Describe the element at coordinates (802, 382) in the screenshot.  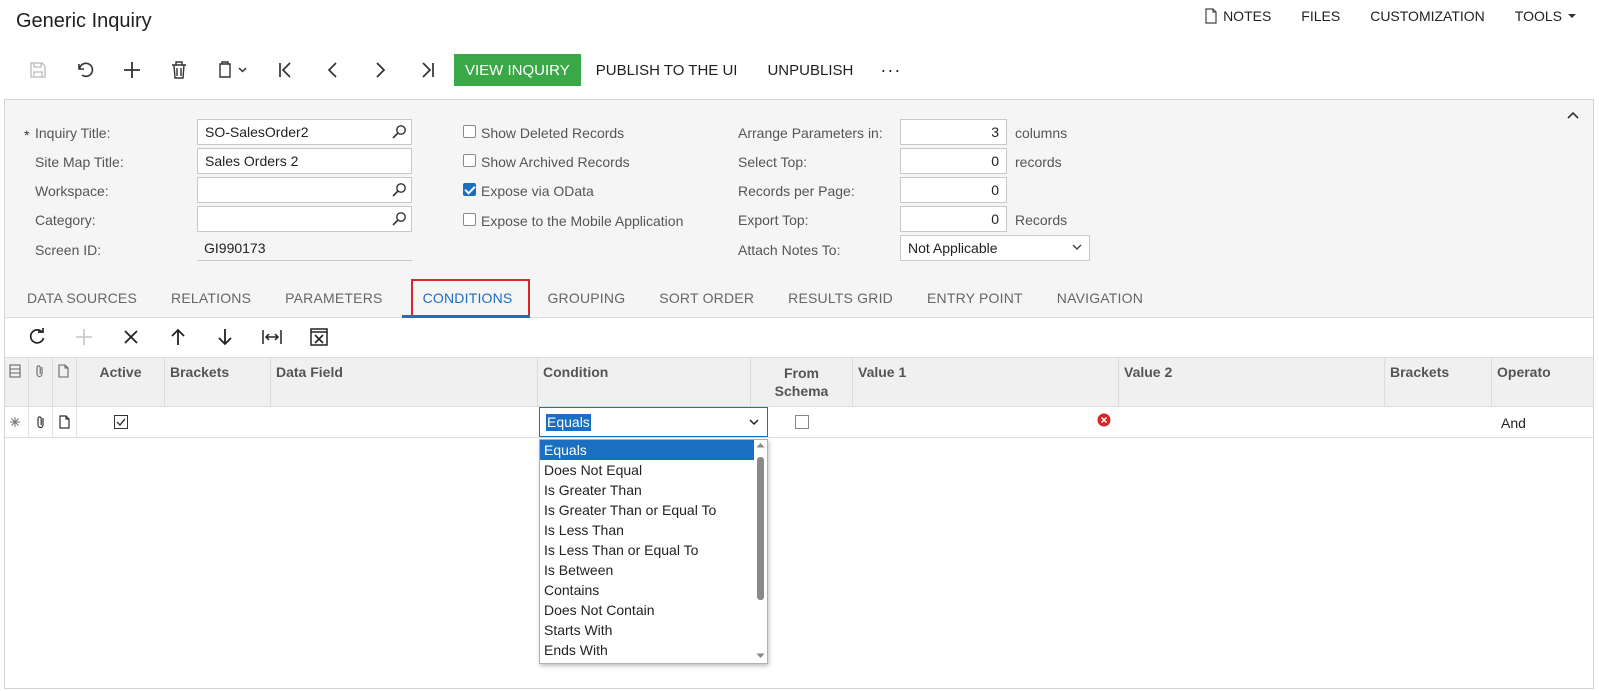
I see `header-from-schema: From Schema` at that location.